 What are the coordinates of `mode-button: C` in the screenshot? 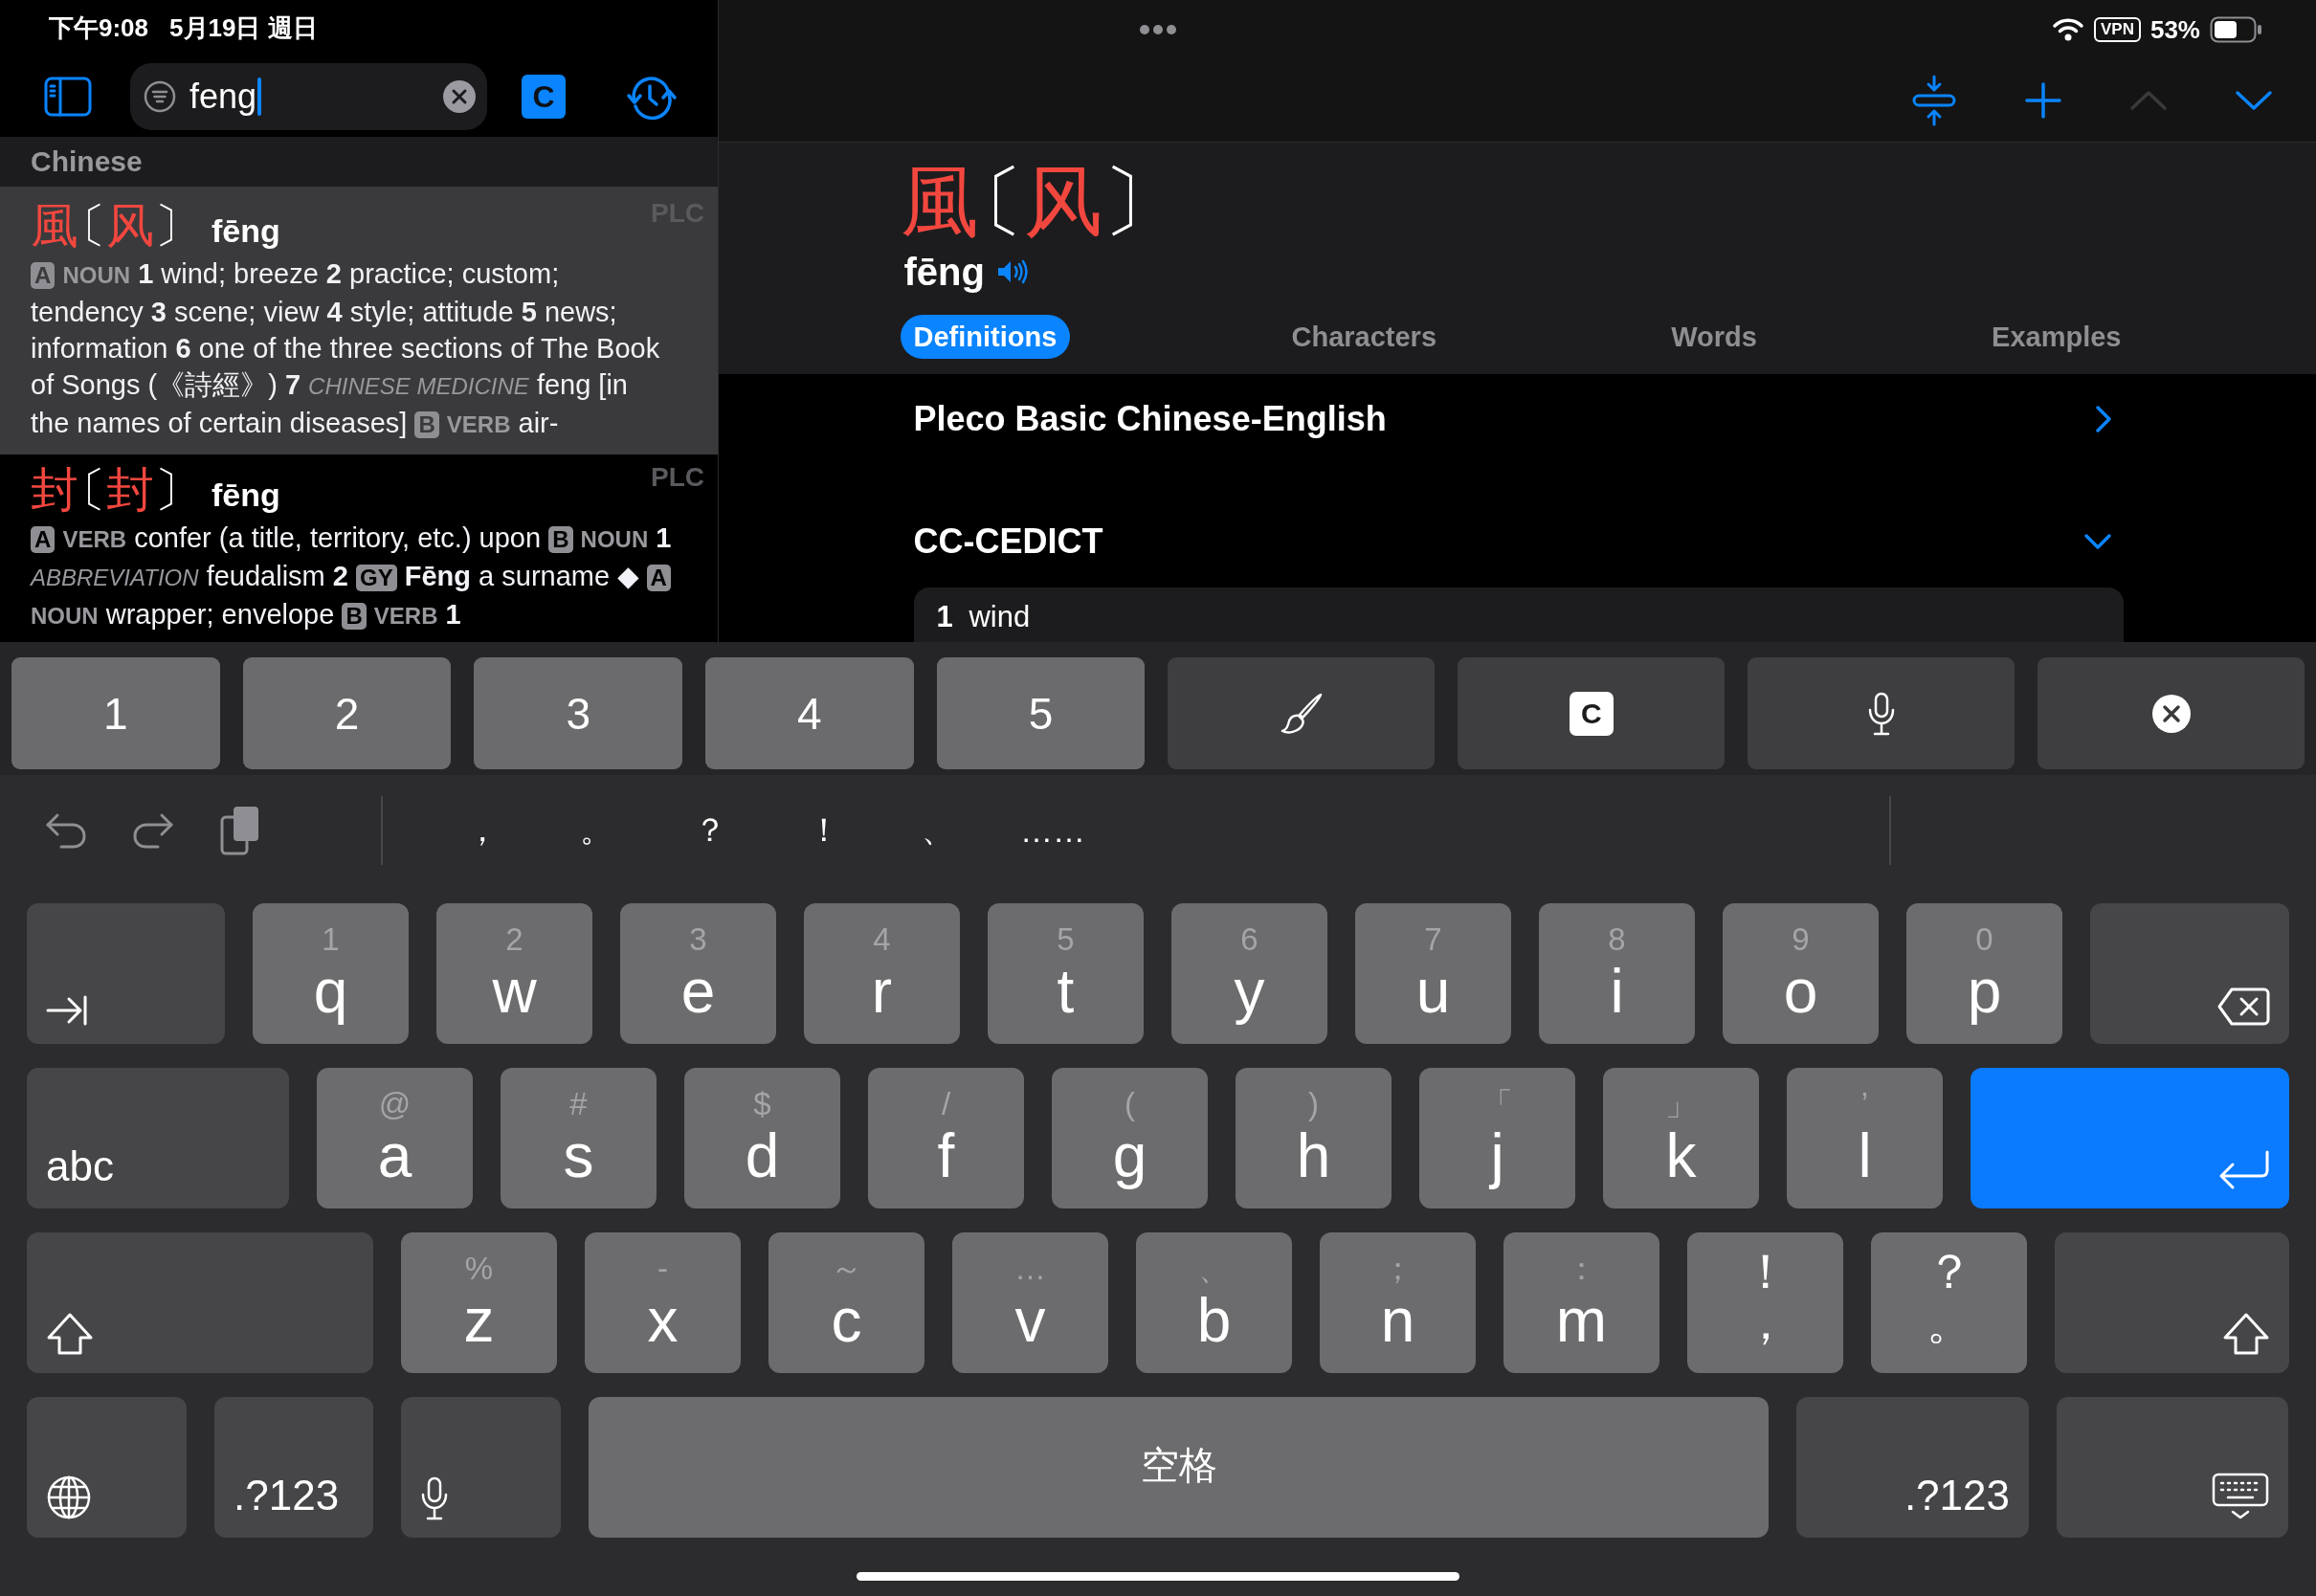 It's located at (544, 98).